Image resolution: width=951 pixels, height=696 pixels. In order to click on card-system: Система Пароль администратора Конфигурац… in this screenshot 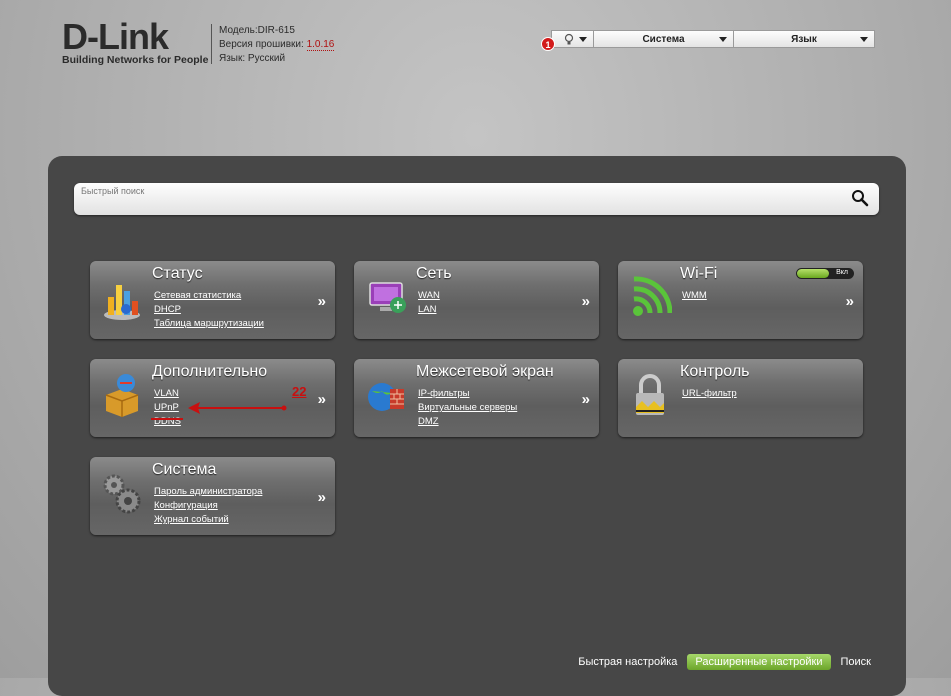, I will do `click(212, 496)`.